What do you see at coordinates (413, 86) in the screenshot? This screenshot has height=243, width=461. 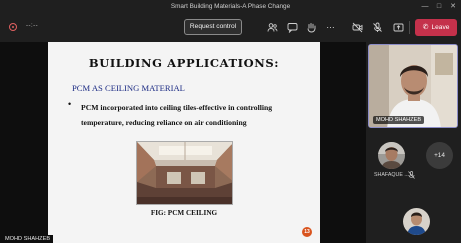 I see `active-speaker-video-tile: MOHD SHAHZEB` at bounding box center [413, 86].